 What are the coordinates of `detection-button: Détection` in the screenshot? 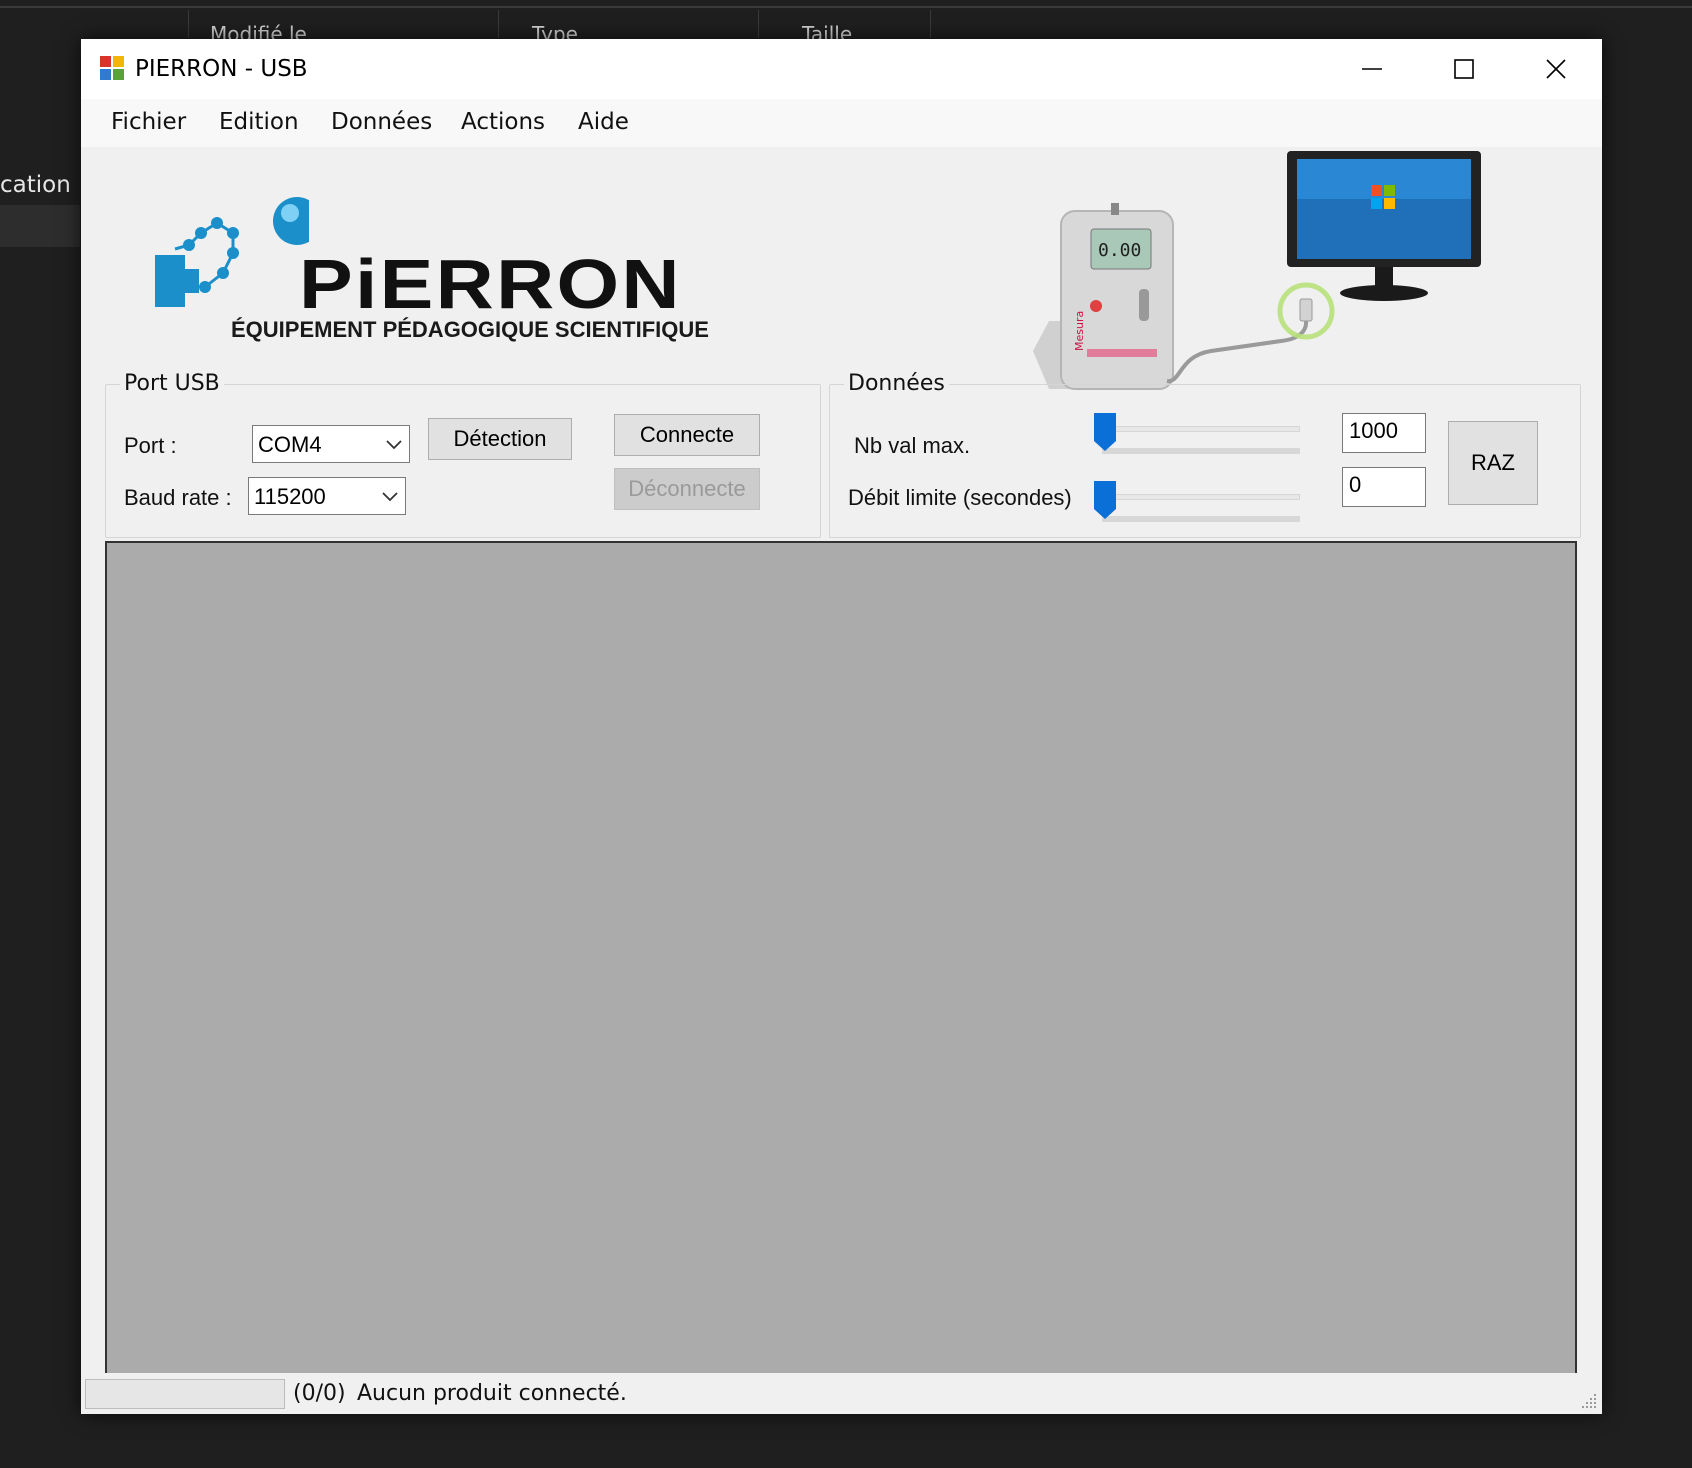 It's located at (500, 439).